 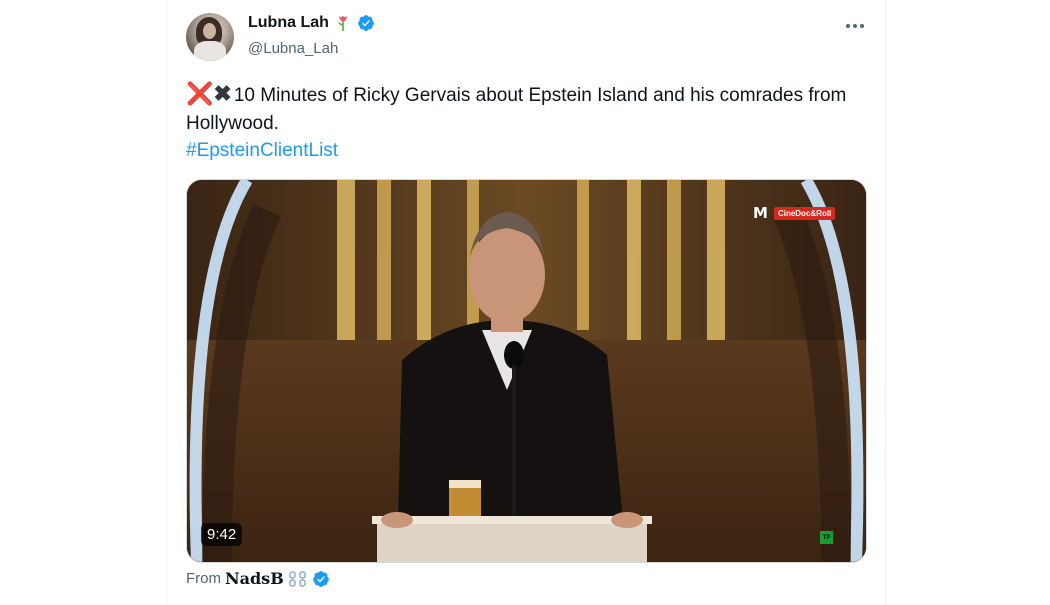 What do you see at coordinates (222, 534) in the screenshot?
I see `video-duration: 9:42` at bounding box center [222, 534].